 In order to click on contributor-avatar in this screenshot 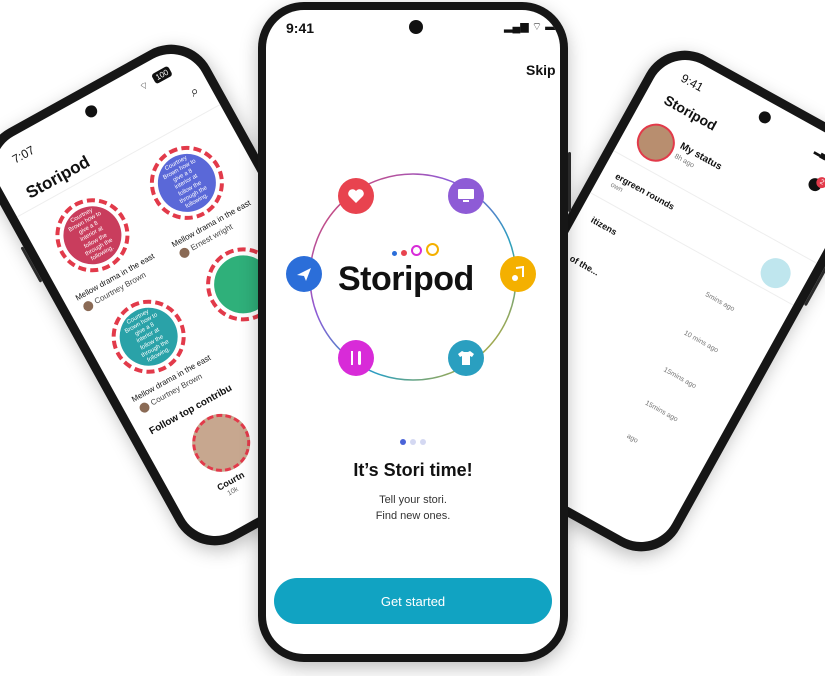, I will do `click(221, 443)`.